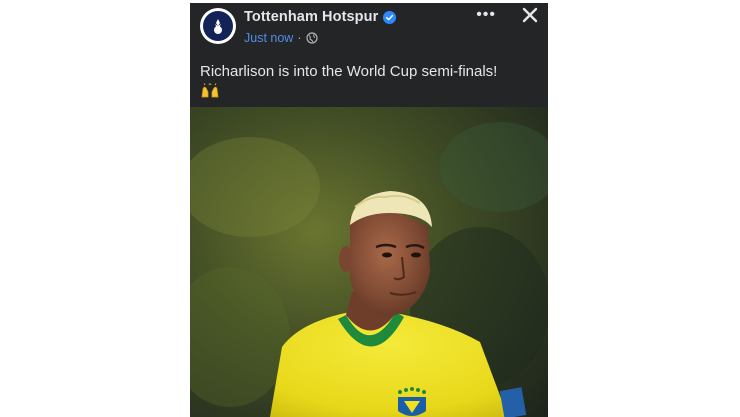 The image size is (740, 417). I want to click on cockerel-icon, so click(218, 26).